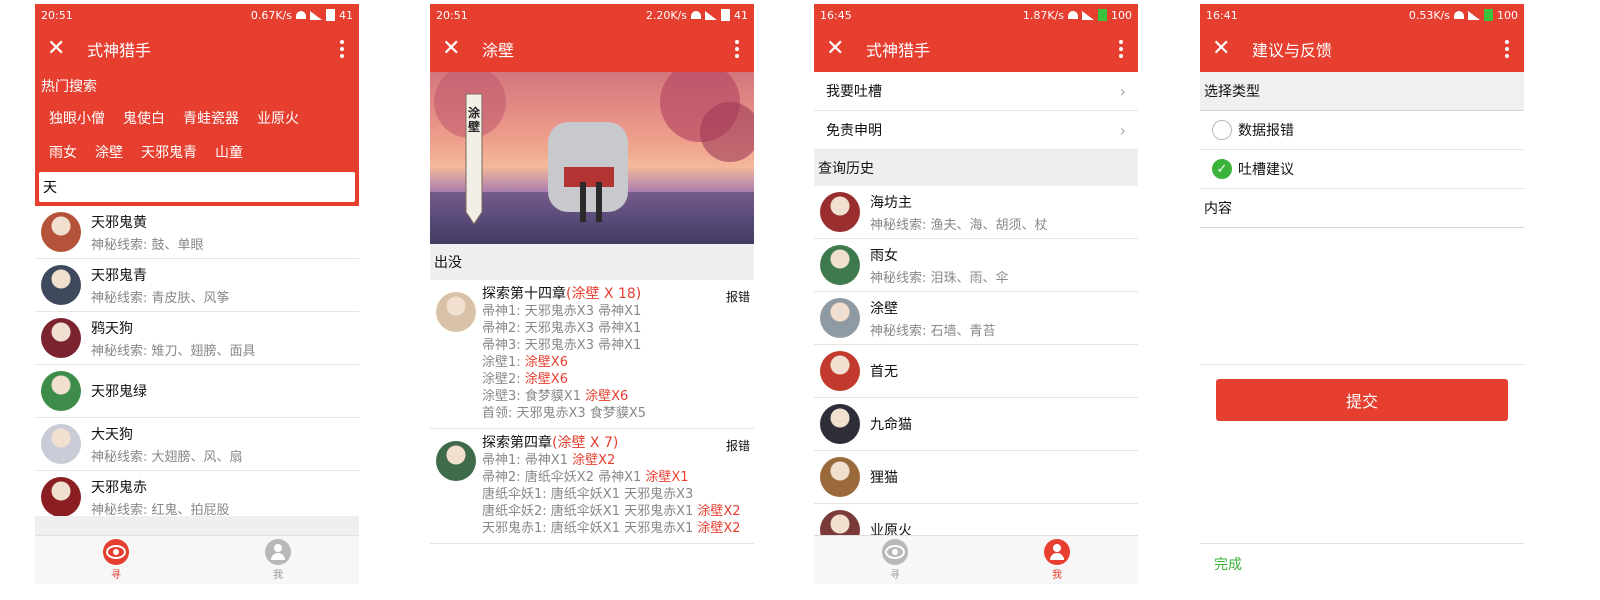 This screenshot has height=600, width=1600. What do you see at coordinates (77, 118) in the screenshot?
I see `hot-tag: 独眼小僧` at bounding box center [77, 118].